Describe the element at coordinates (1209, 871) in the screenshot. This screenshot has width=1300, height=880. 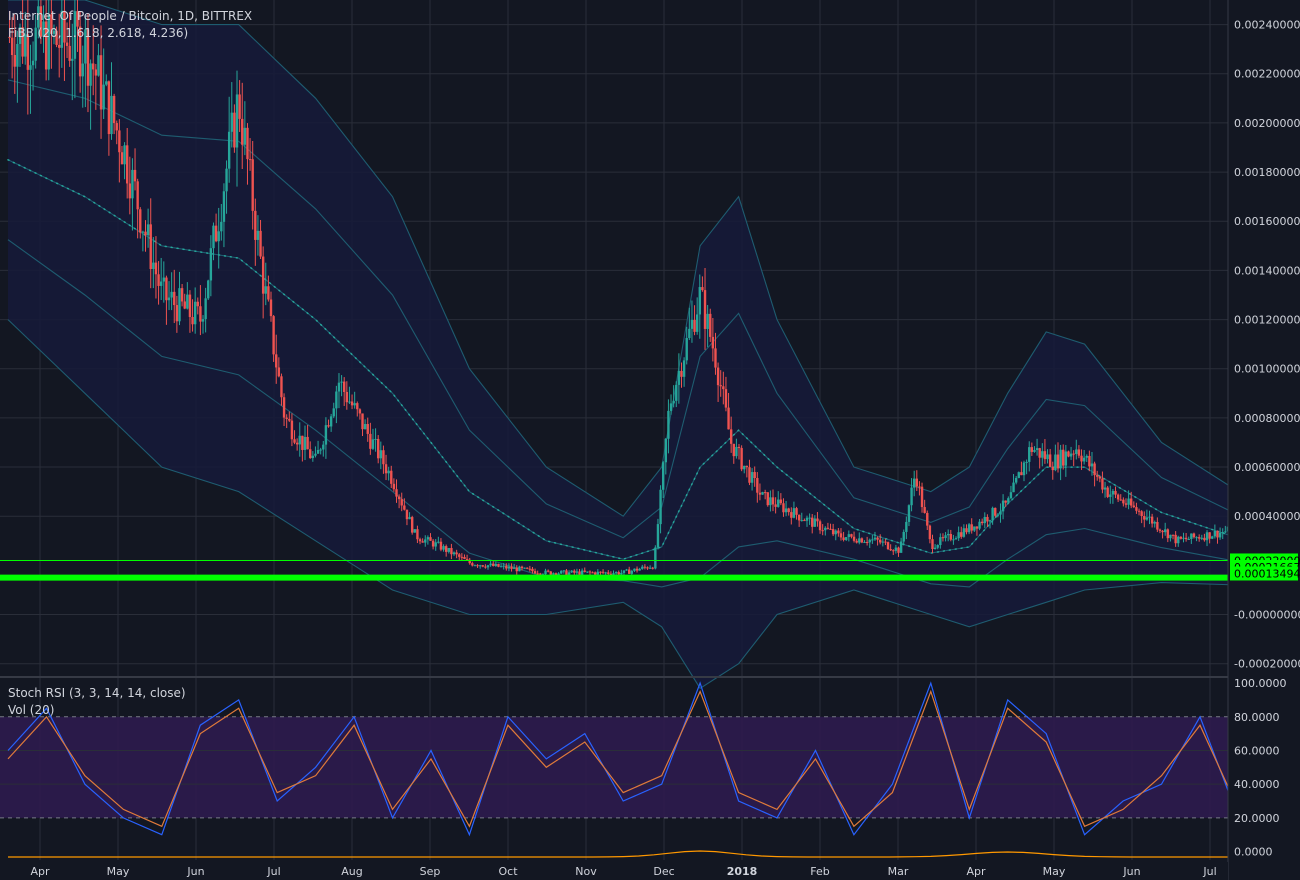
I see `x-tick-label: Jul` at that location.